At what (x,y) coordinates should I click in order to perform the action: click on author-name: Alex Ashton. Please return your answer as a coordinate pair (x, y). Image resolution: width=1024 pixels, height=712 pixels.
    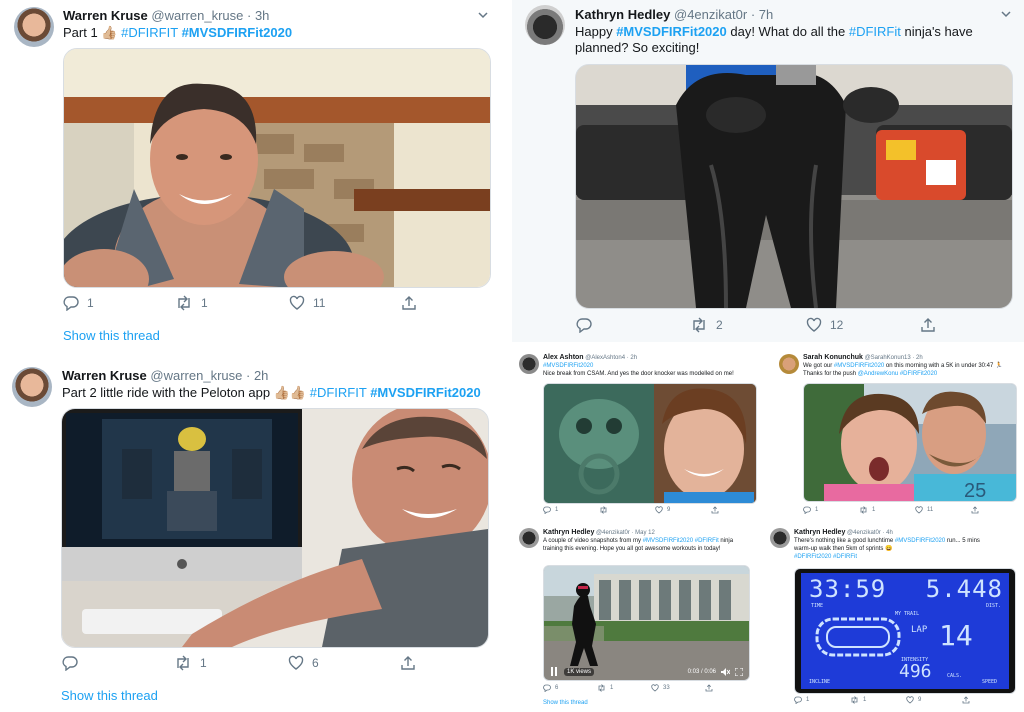
    Looking at the image, I should click on (563, 357).